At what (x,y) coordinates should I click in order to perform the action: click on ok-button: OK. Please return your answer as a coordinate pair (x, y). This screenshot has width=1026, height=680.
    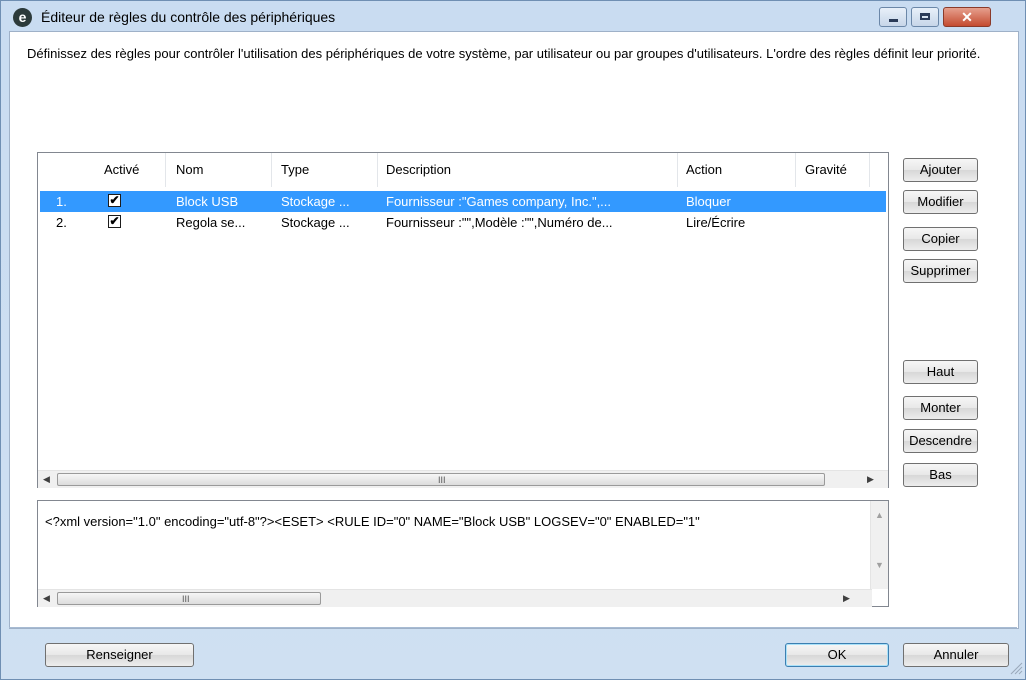
    Looking at the image, I should click on (837, 655).